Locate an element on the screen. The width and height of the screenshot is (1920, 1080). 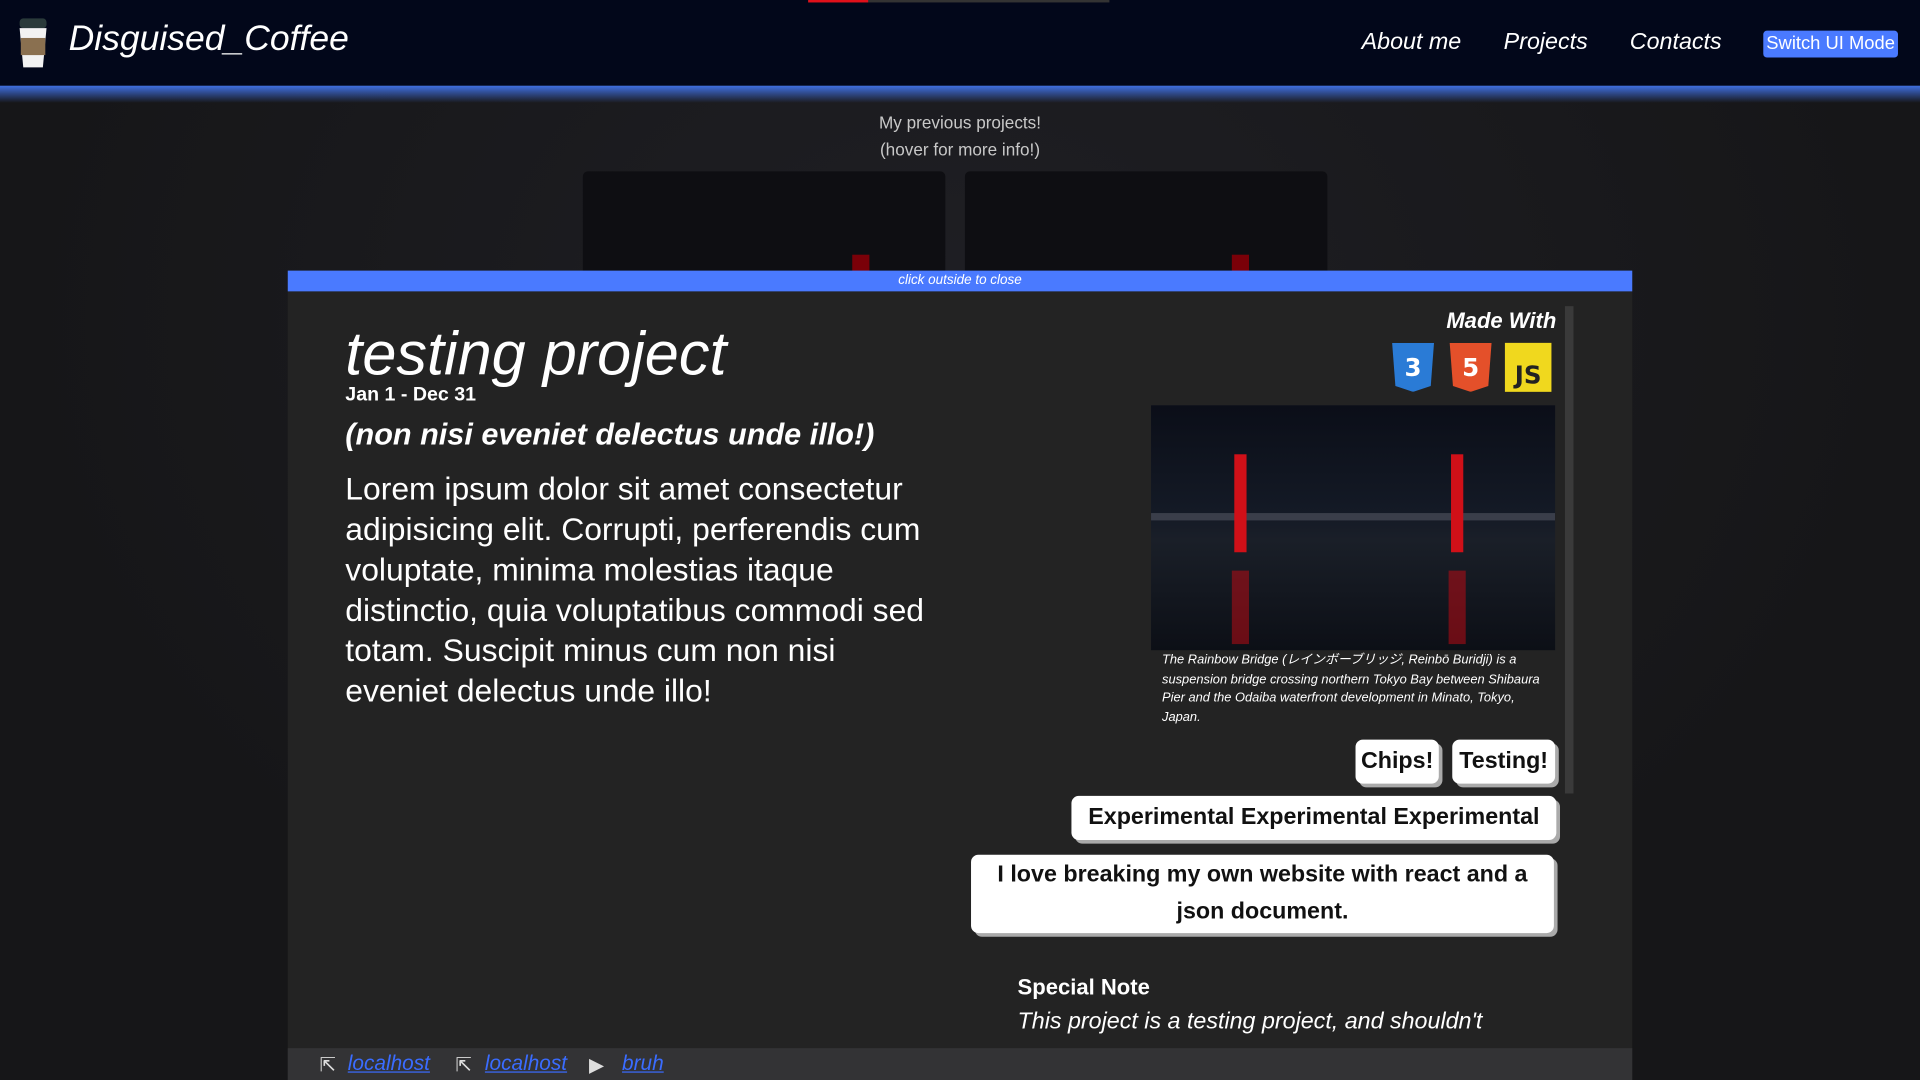
nav-contacts: Contacts is located at coordinates (1676, 42).